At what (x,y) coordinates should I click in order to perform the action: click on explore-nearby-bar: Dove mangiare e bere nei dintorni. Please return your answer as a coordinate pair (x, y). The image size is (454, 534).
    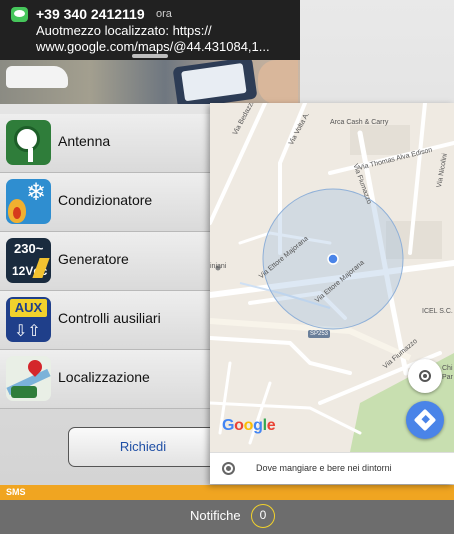
    Looking at the image, I should click on (332, 468).